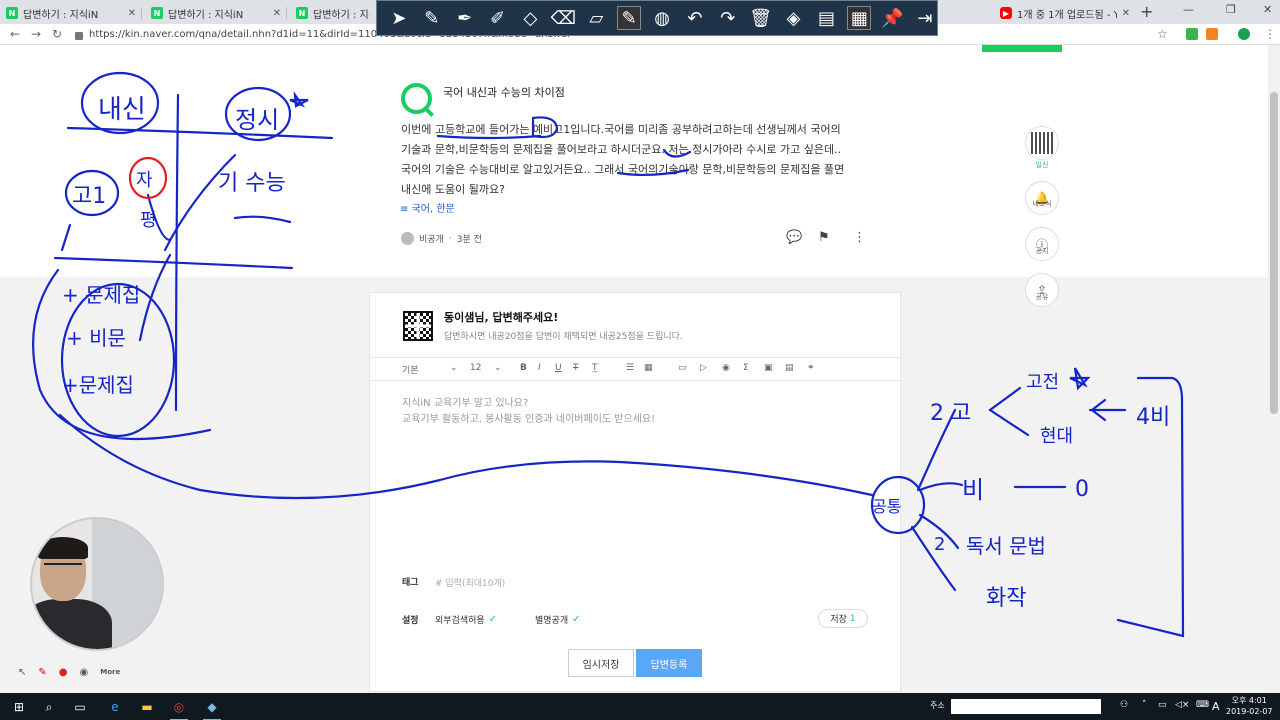  I want to click on record-icon: ●, so click(63, 672).